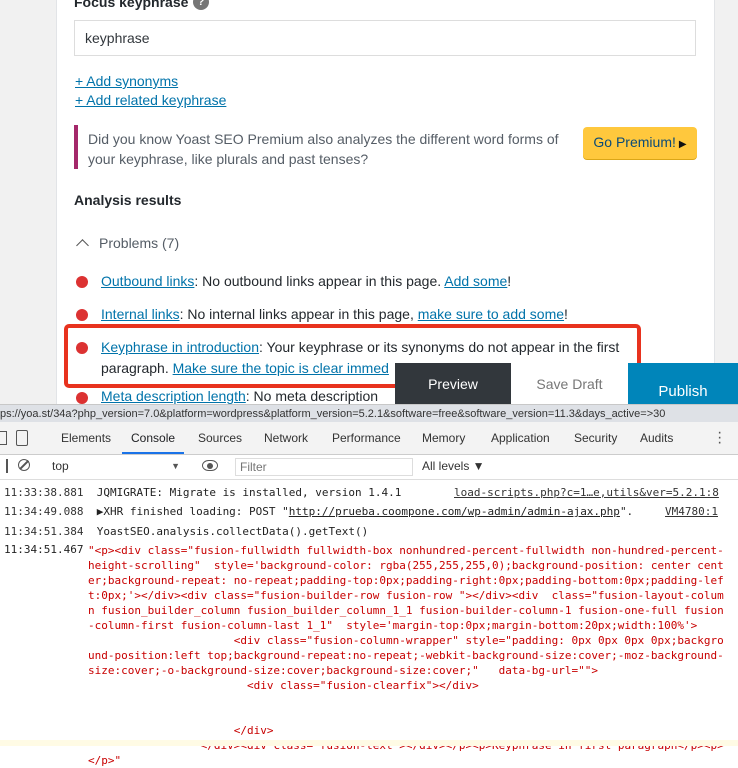  What do you see at coordinates (691, 511) in the screenshot?
I see `console-source-link: VM4780:1` at bounding box center [691, 511].